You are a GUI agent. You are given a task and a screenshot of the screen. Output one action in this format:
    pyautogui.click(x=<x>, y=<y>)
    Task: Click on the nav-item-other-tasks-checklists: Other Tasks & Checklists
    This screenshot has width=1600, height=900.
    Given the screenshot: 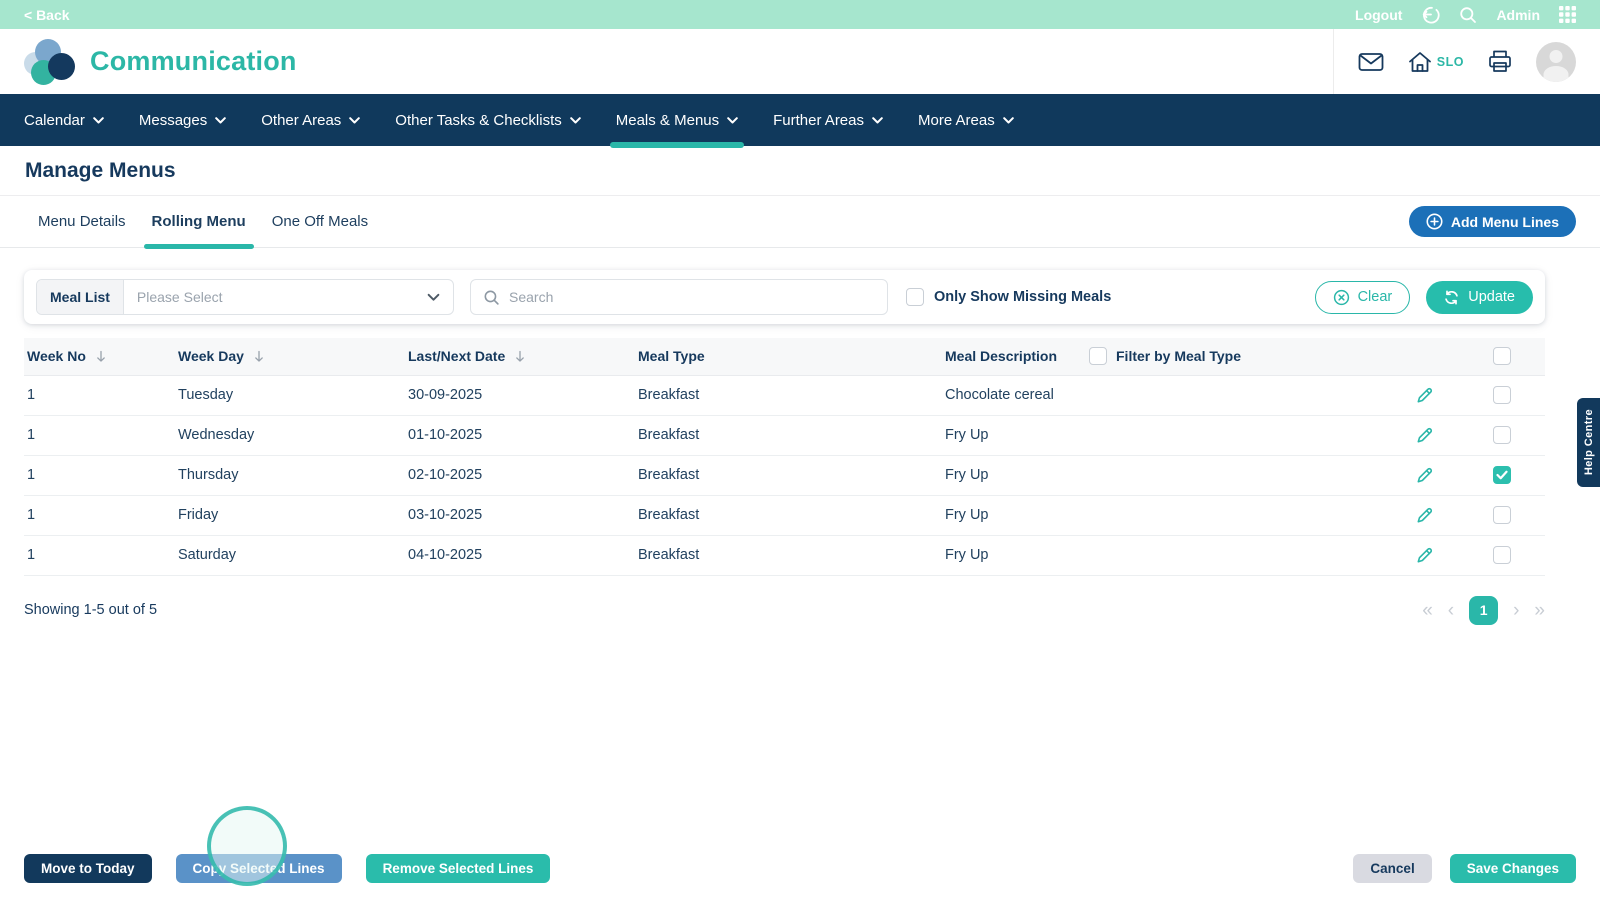 What is the action you would take?
    pyautogui.click(x=488, y=120)
    